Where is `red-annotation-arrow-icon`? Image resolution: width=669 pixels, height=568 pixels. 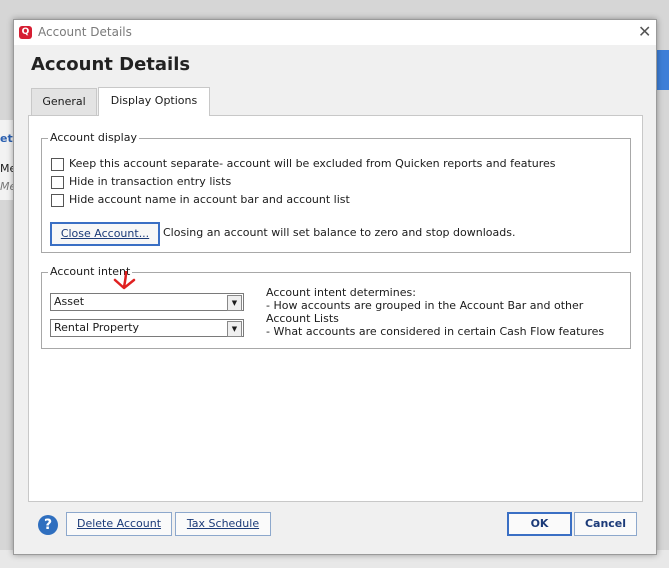 red-annotation-arrow-icon is located at coordinates (124, 280).